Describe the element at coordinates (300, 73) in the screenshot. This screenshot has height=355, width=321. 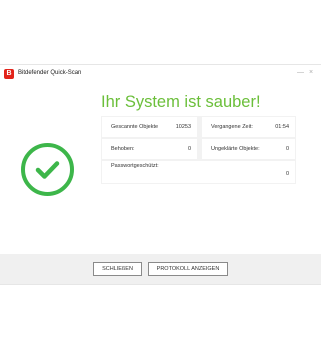
I see `minimize-button: —` at that location.